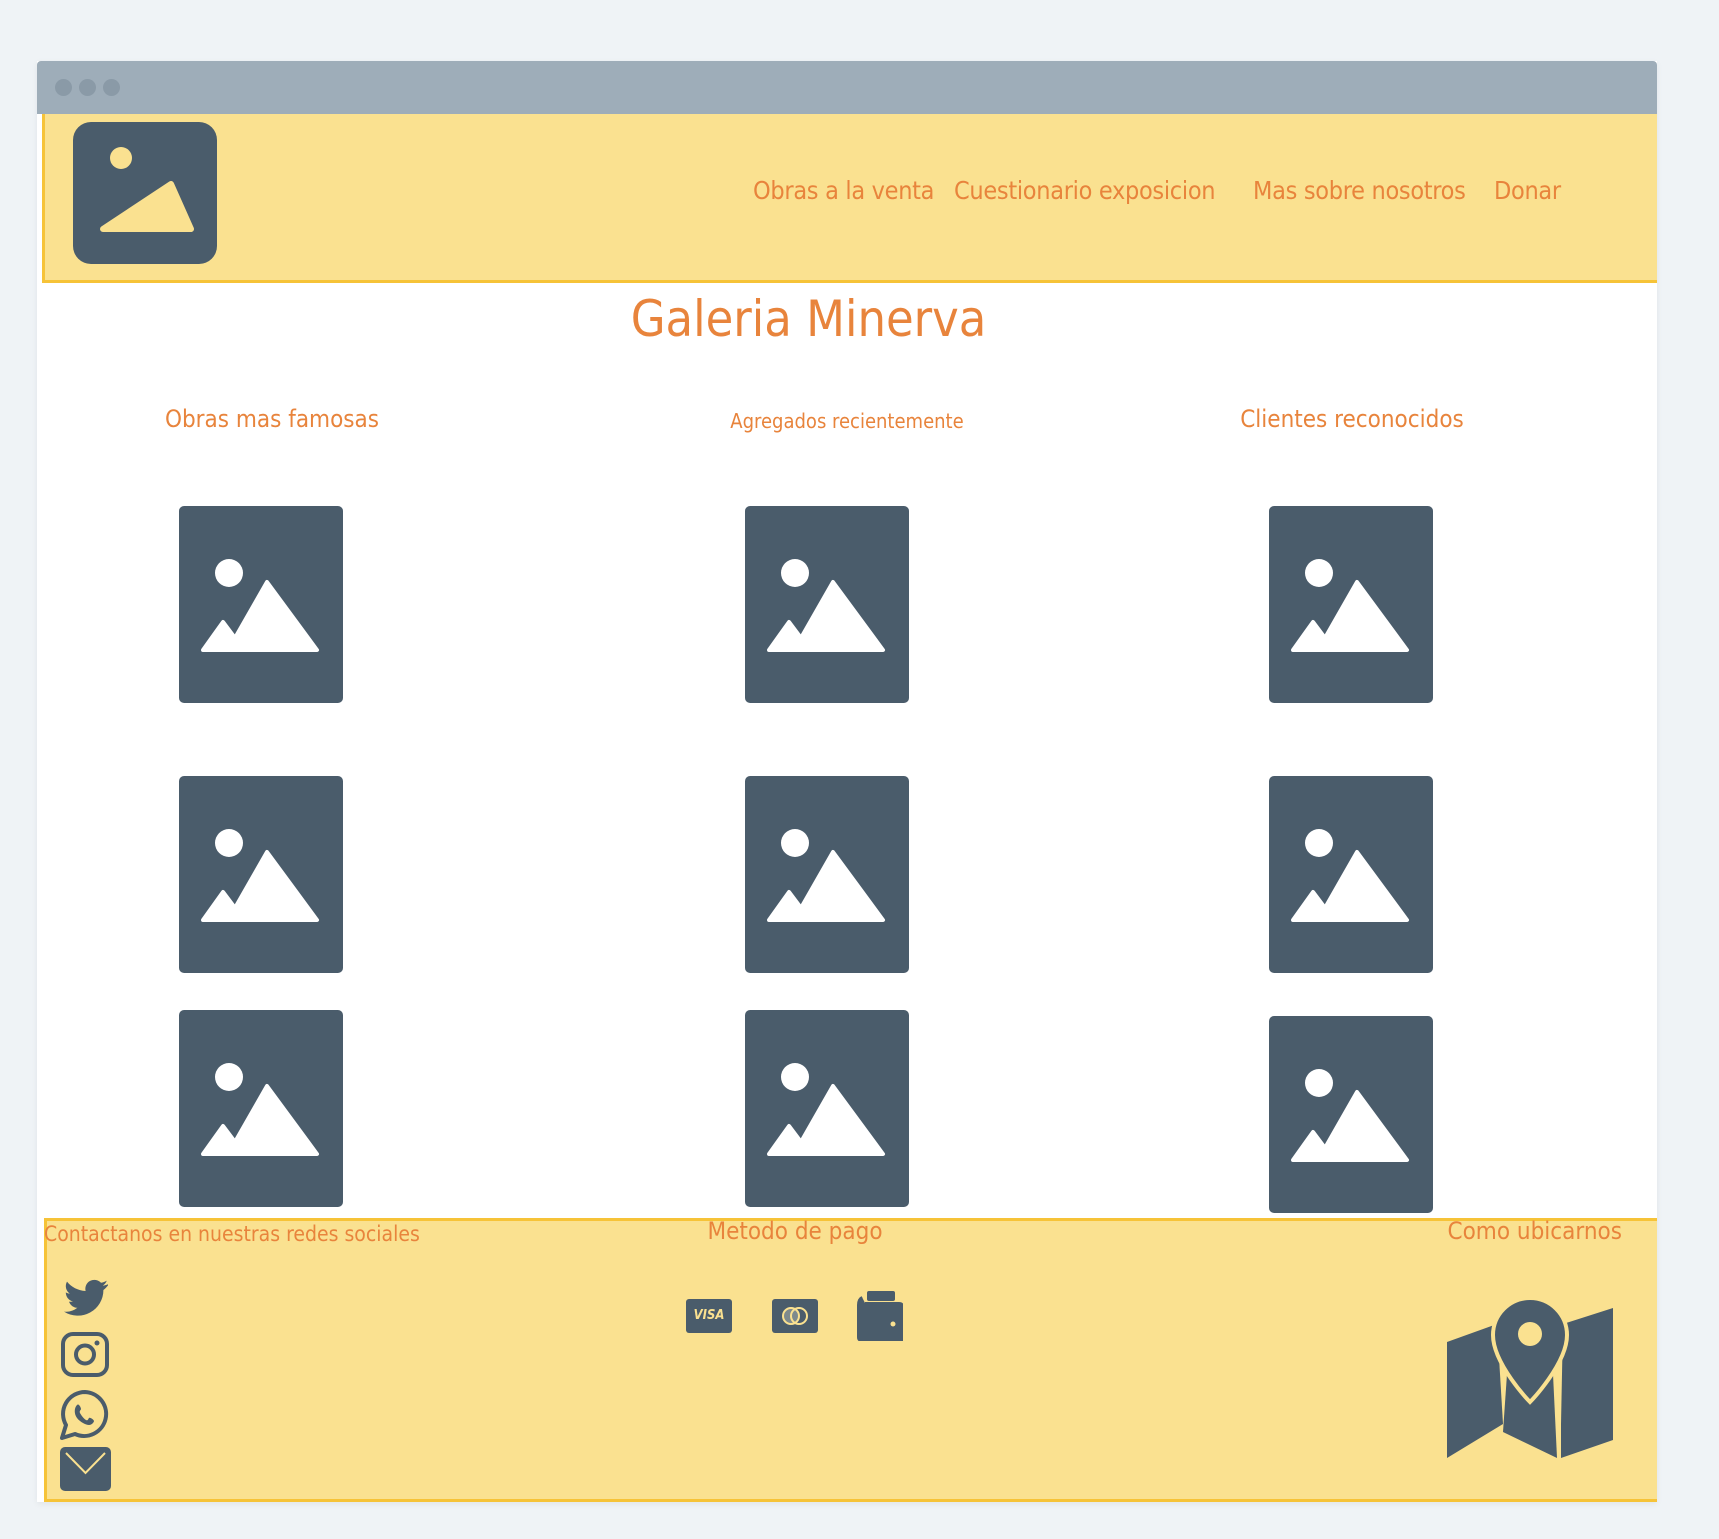  What do you see at coordinates (1359, 190) in the screenshot?
I see `nav-nosotros: Mas sobre nosotros` at bounding box center [1359, 190].